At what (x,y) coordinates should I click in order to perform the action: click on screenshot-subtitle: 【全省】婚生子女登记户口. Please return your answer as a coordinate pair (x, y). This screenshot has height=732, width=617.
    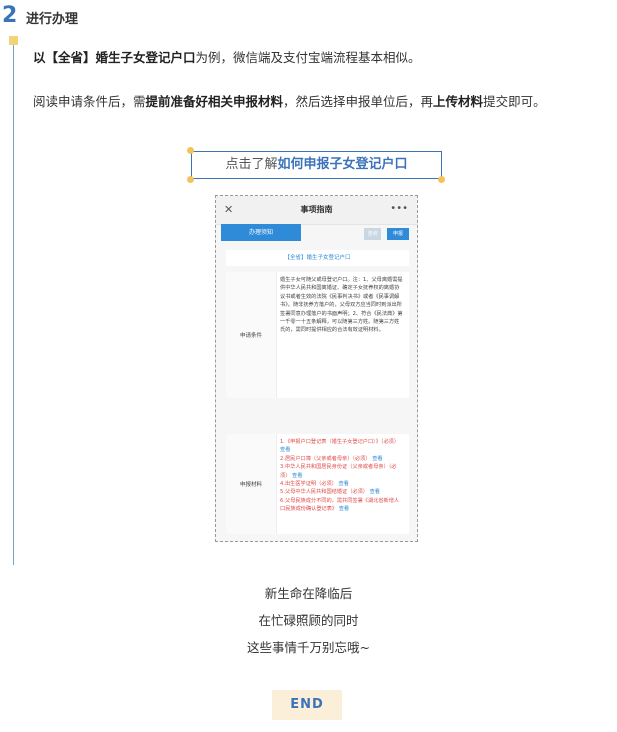
    Looking at the image, I should click on (317, 258).